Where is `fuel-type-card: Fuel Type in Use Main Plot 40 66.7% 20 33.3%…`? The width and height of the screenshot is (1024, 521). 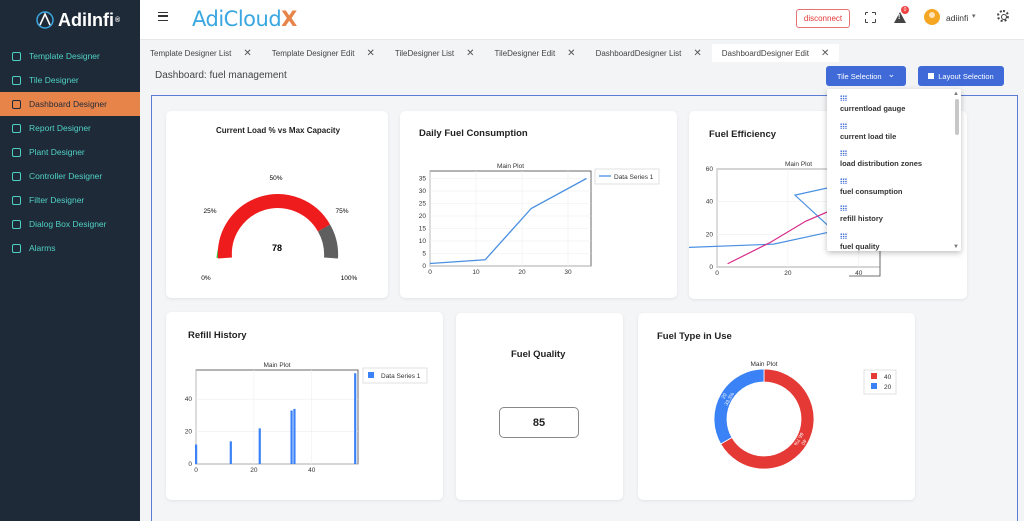 fuel-type-card: Fuel Type in Use Main Plot 40 66.7% 20 33.3%… is located at coordinates (776, 406).